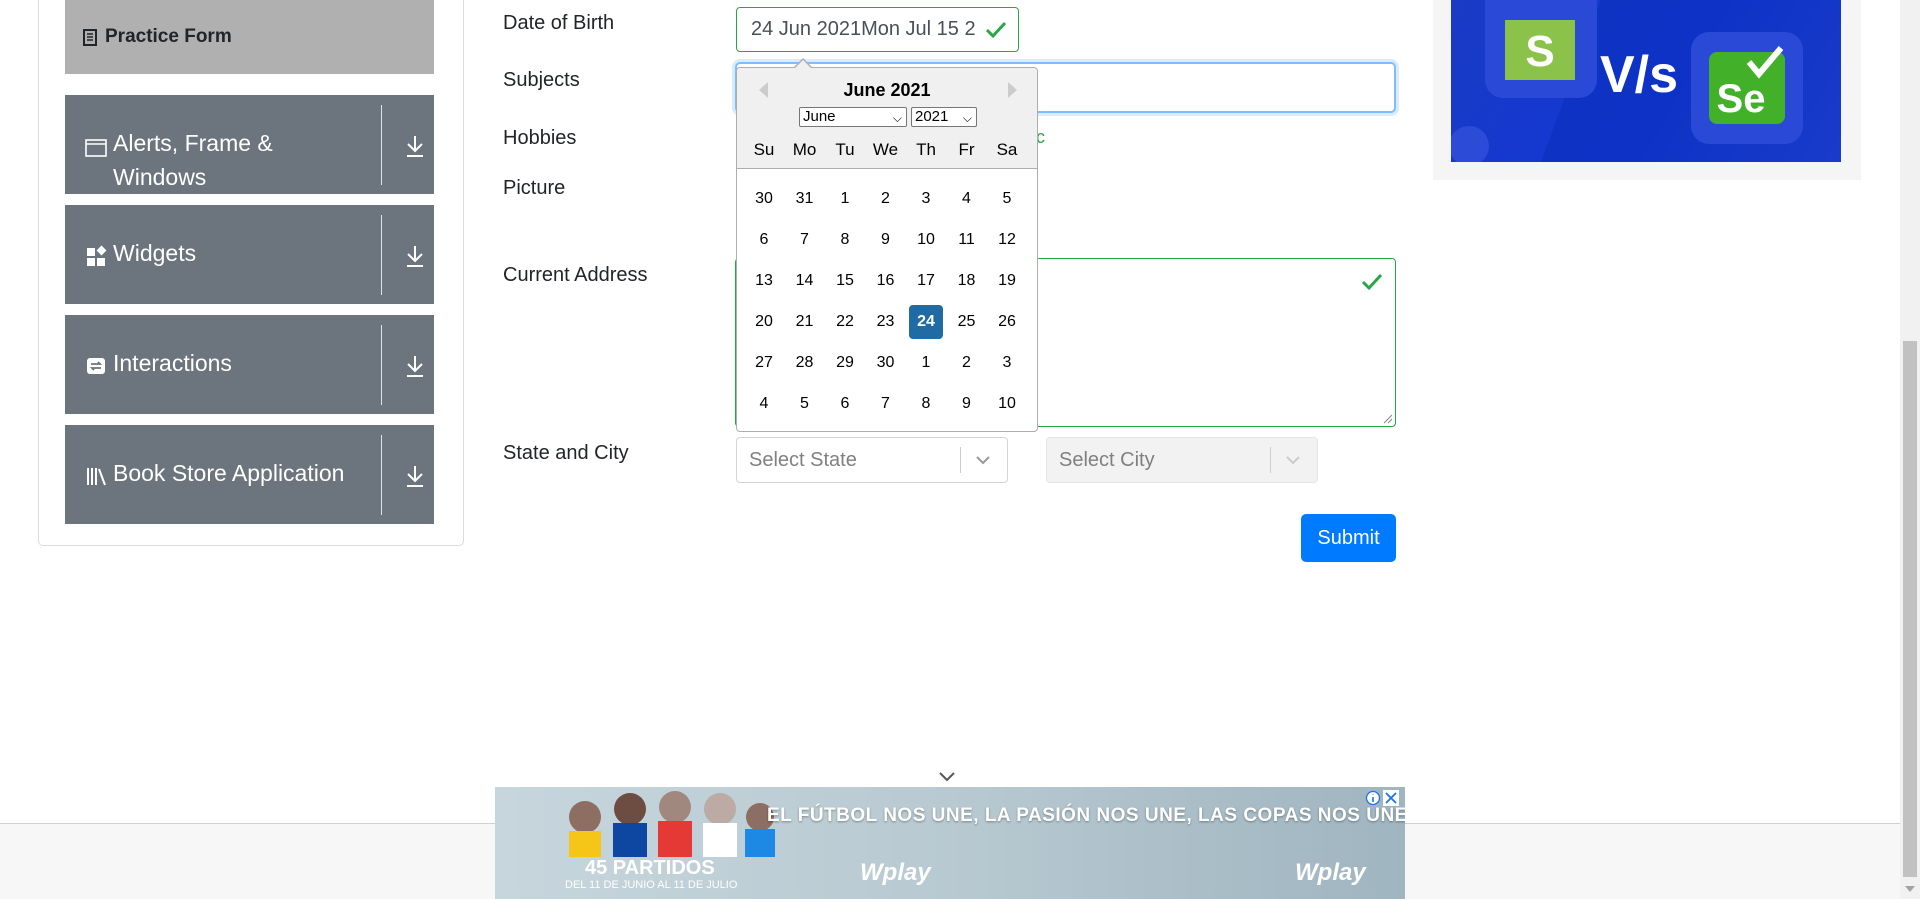  I want to click on calendar-day: 13, so click(764, 281).